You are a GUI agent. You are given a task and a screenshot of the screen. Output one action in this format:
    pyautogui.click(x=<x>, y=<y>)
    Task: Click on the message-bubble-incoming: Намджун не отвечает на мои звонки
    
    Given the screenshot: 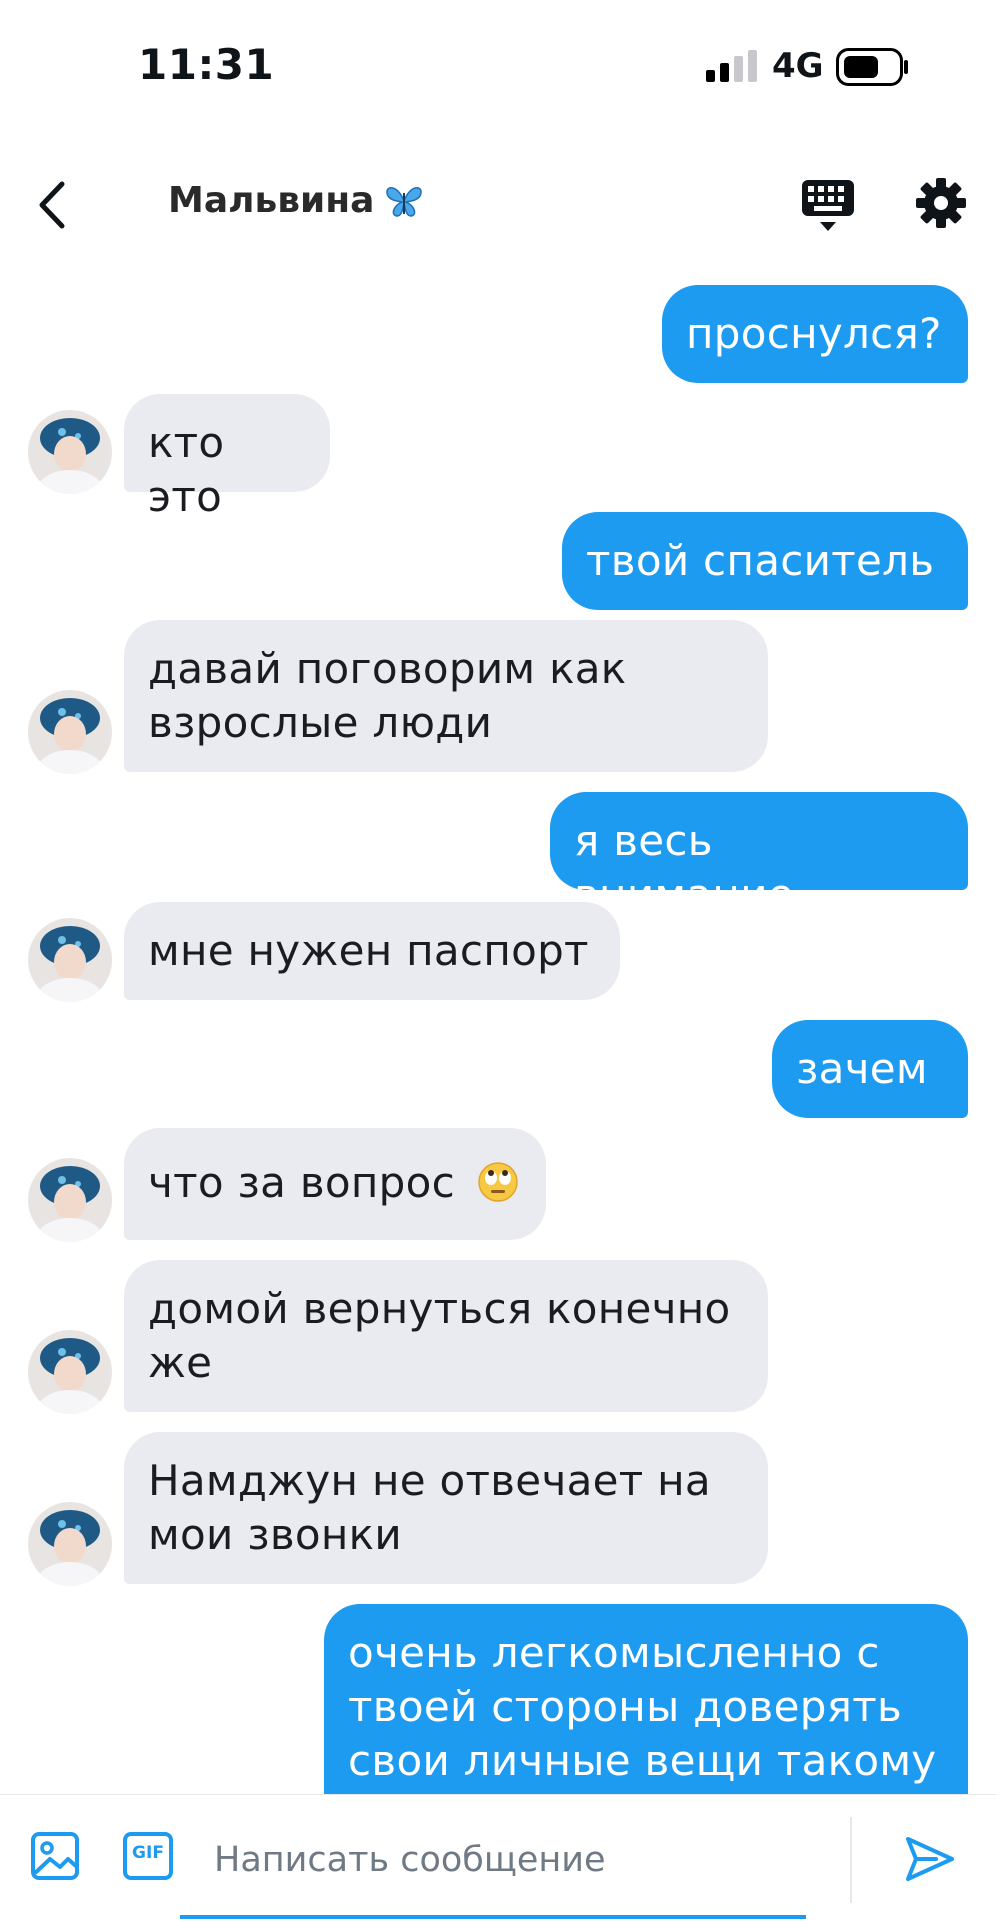 What is the action you would take?
    pyautogui.click(x=446, y=1508)
    